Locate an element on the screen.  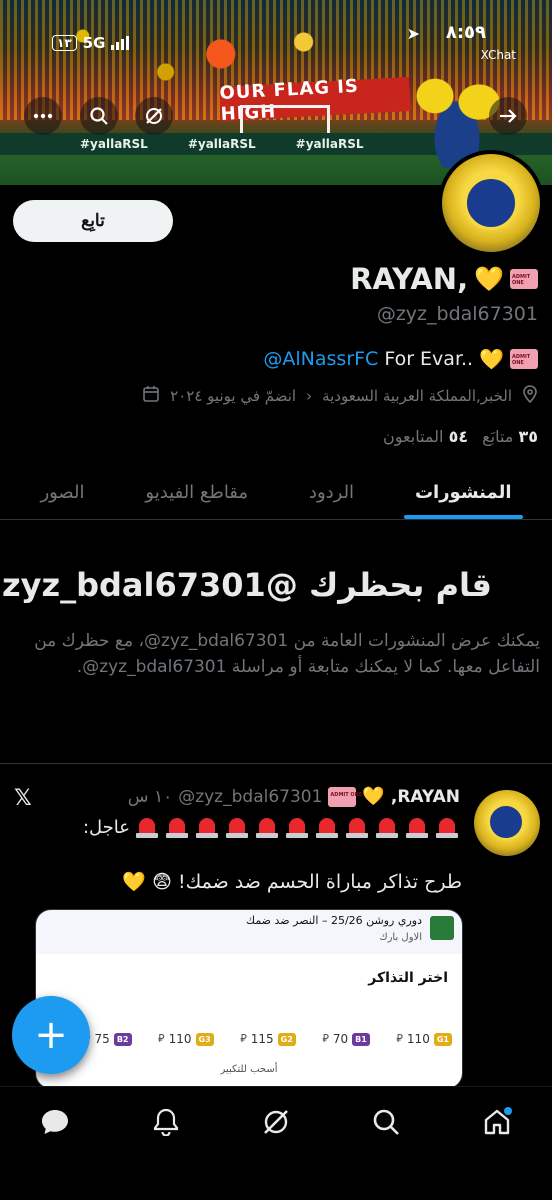
location-arrow-icon: ➤ is located at coordinates (413, 33).